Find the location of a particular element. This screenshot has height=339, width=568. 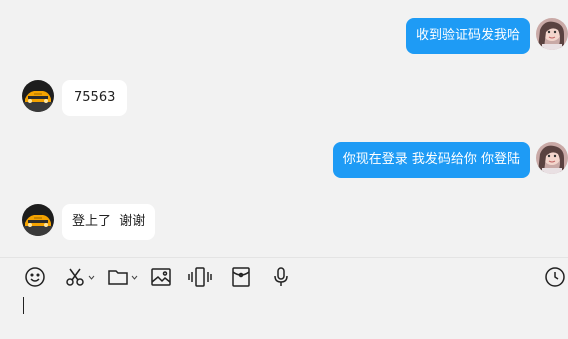

emoji-icon is located at coordinates (35, 277).